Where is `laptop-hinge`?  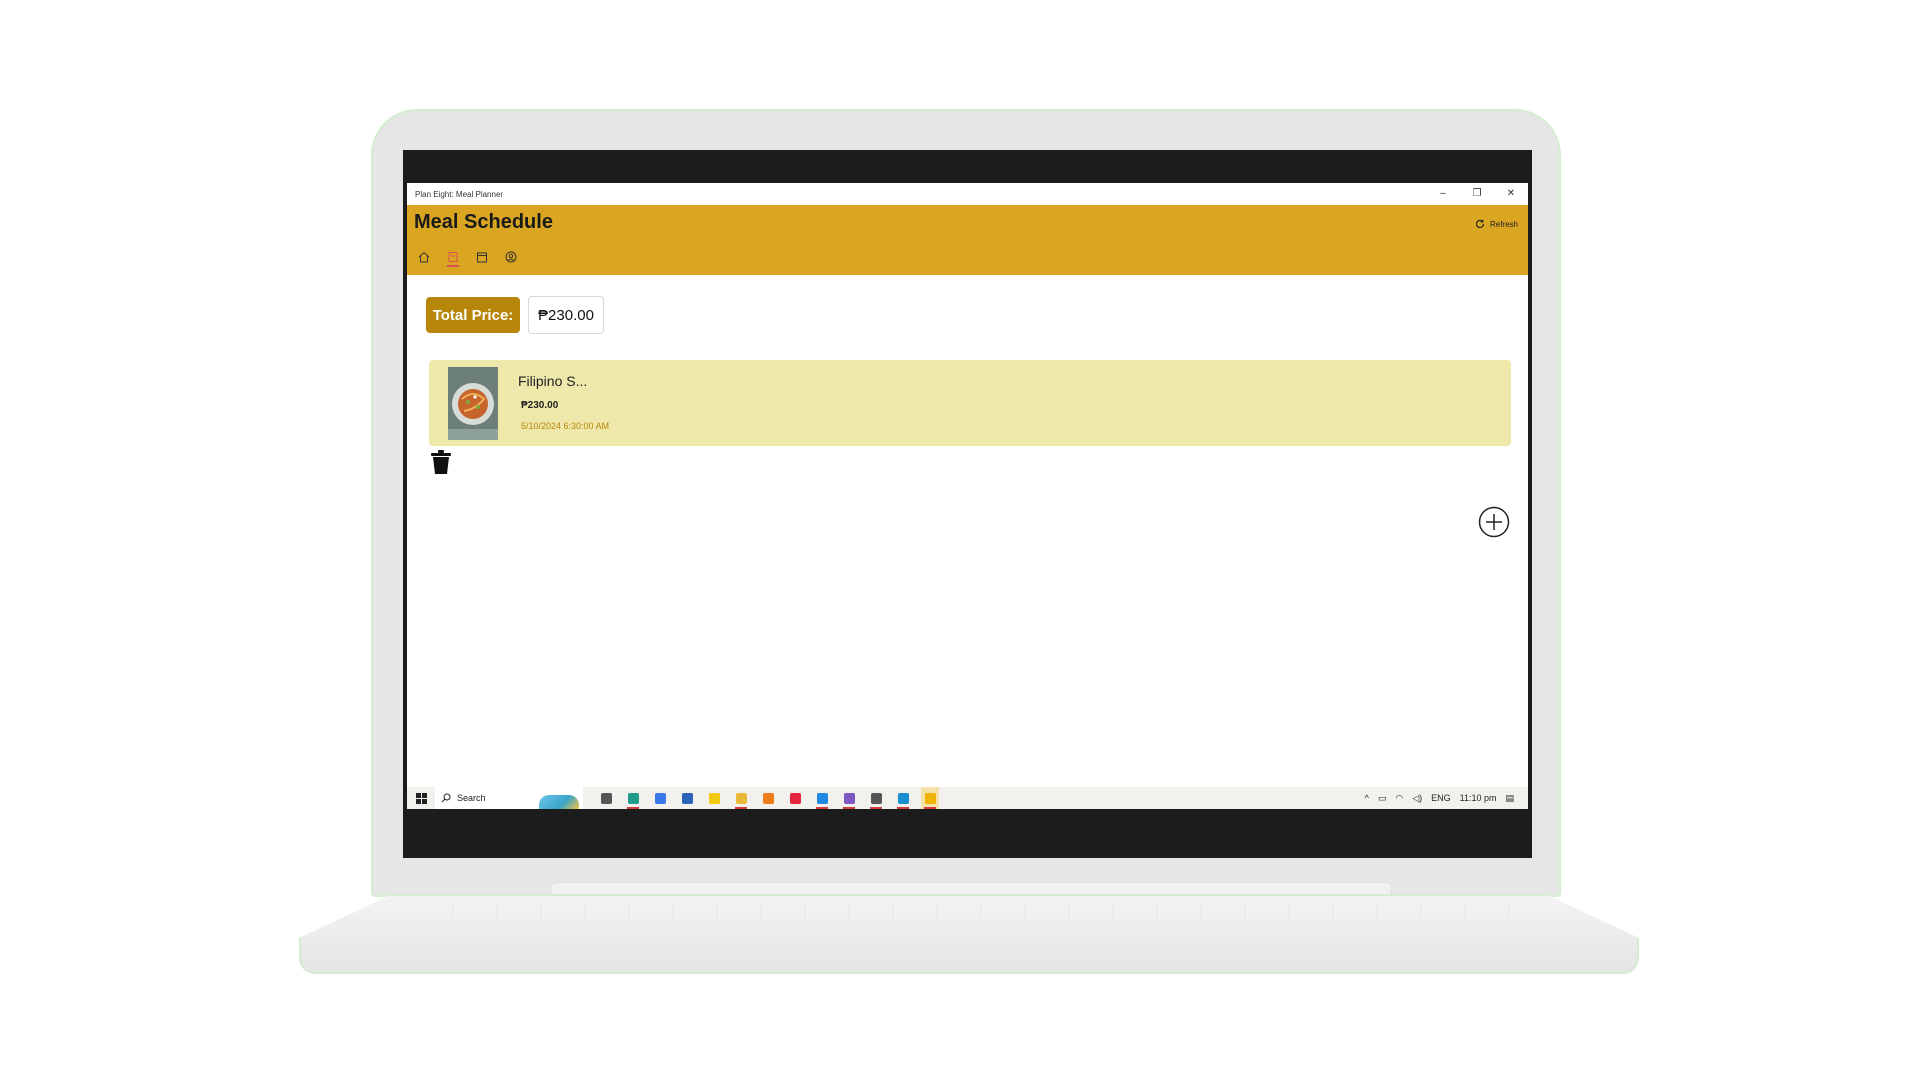 laptop-hinge is located at coordinates (971, 889).